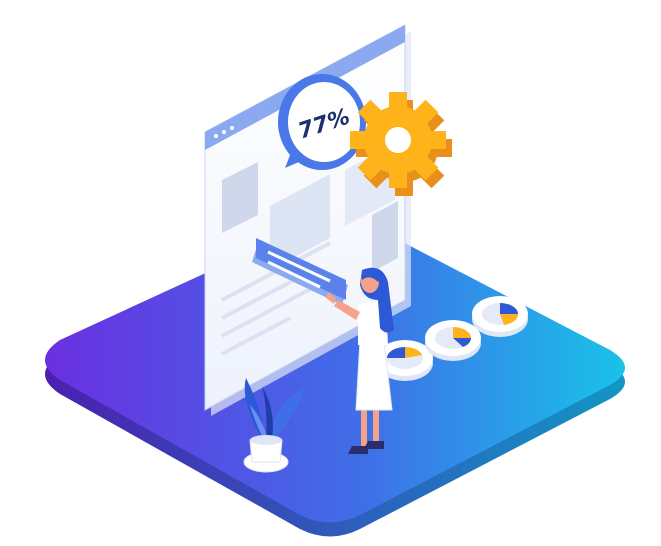  What do you see at coordinates (322, 122) in the screenshot?
I see `percentage-badge: 77%` at bounding box center [322, 122].